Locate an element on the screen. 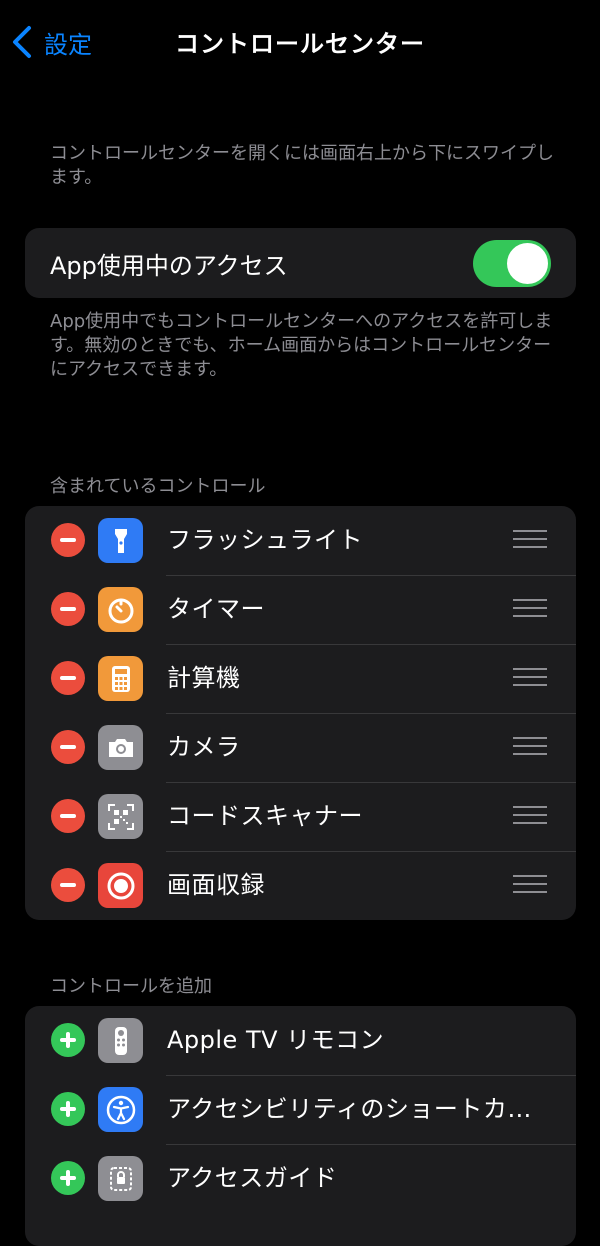 This screenshot has height=1246, width=600. access-group: App使用中のアクセス is located at coordinates (300, 263).